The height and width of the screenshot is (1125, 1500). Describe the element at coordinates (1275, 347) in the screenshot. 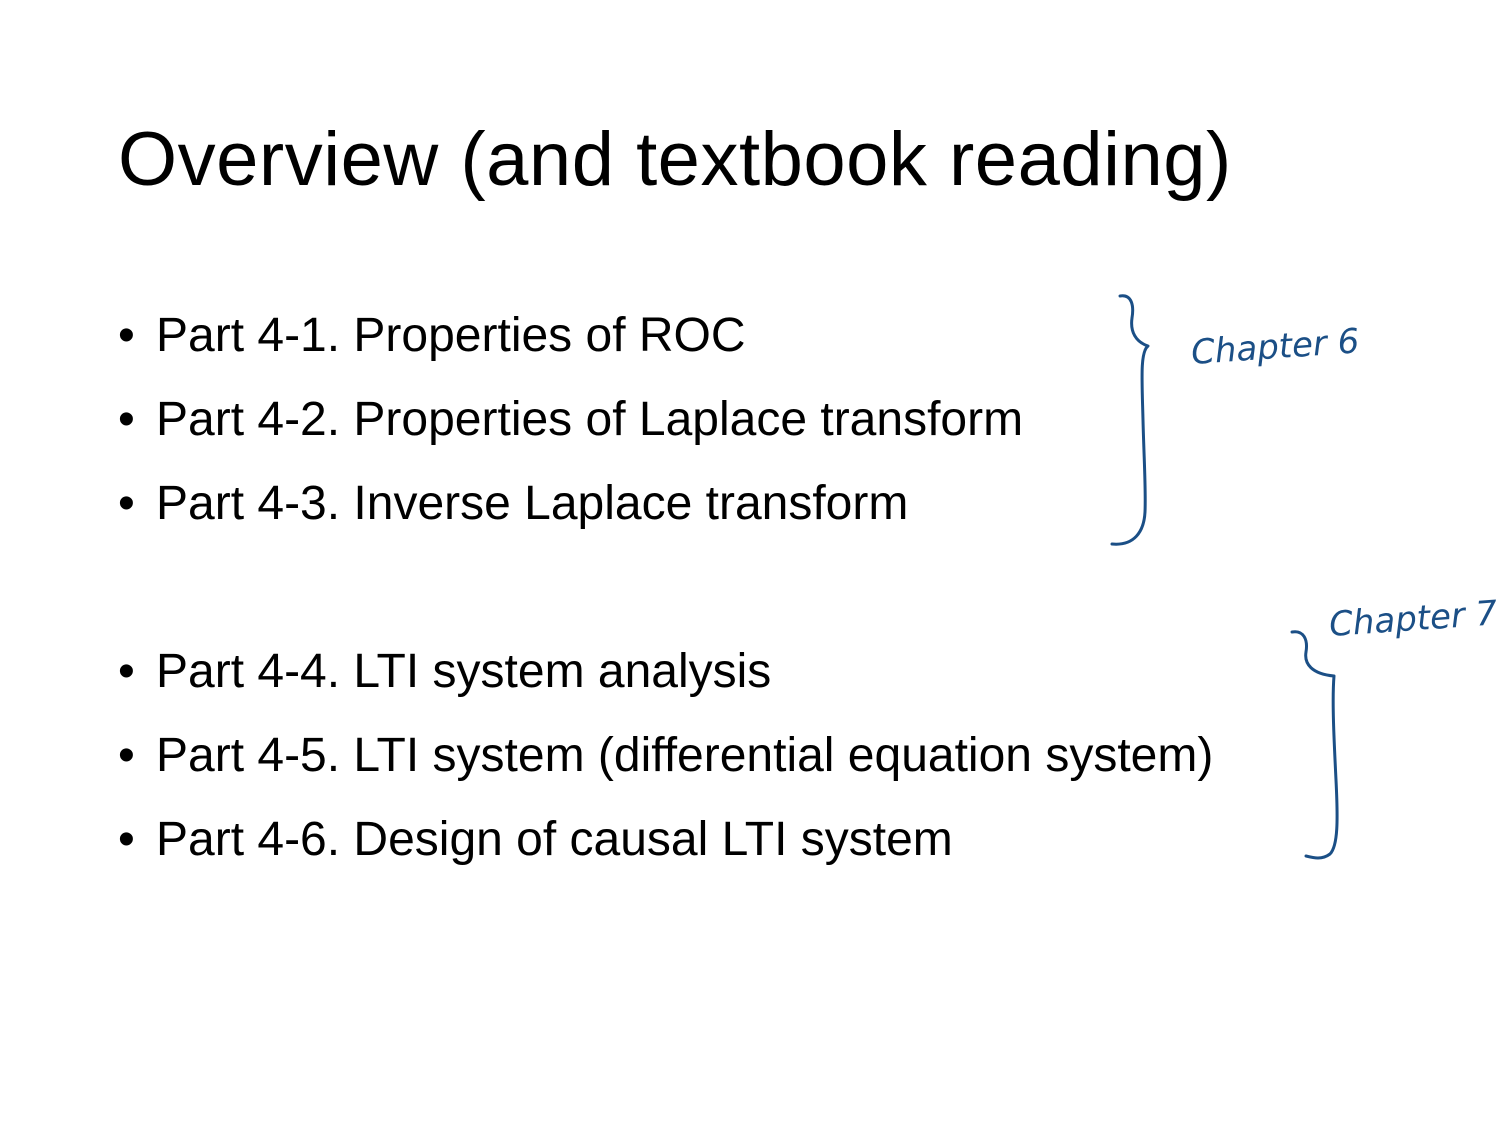

I see `chapter-6-label: Chapter 6` at that location.